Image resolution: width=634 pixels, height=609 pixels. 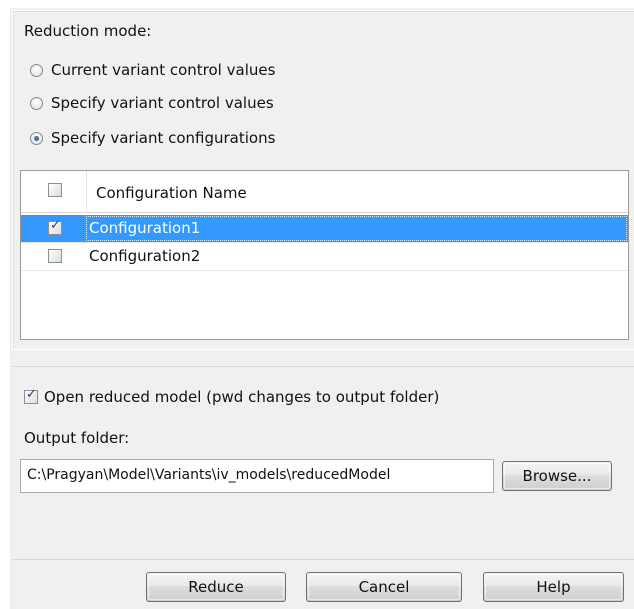 What do you see at coordinates (163, 138) in the screenshot?
I see `radio-label: Specify variant configurations` at bounding box center [163, 138].